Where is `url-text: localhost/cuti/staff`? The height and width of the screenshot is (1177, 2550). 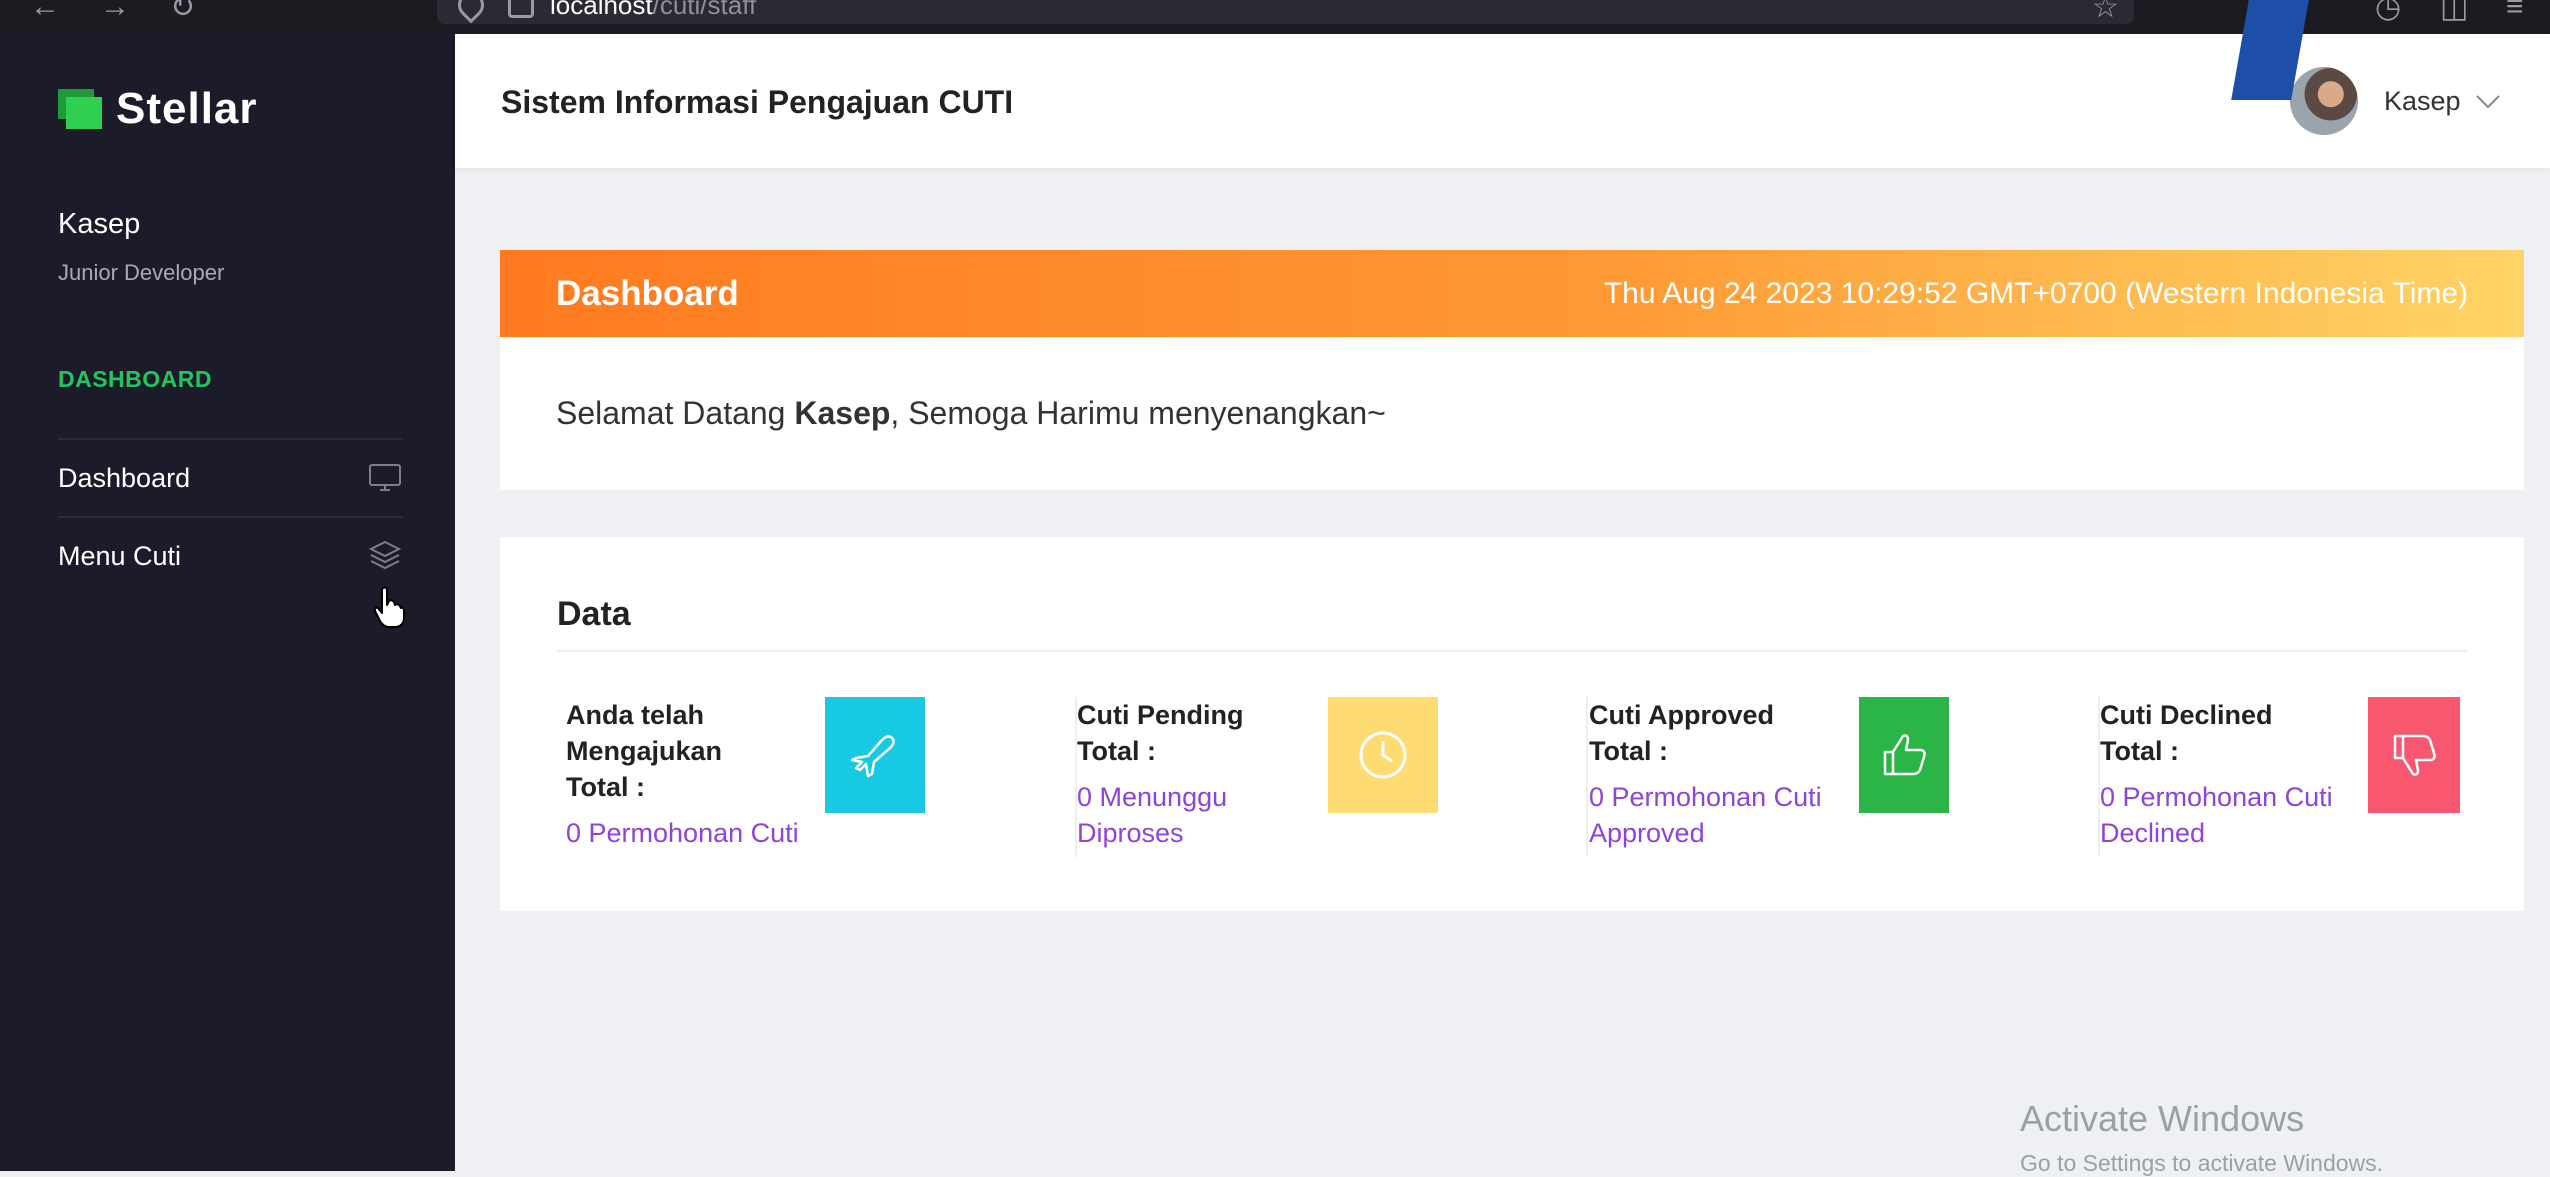
url-text: localhost/cuti/staff is located at coordinates (653, 10).